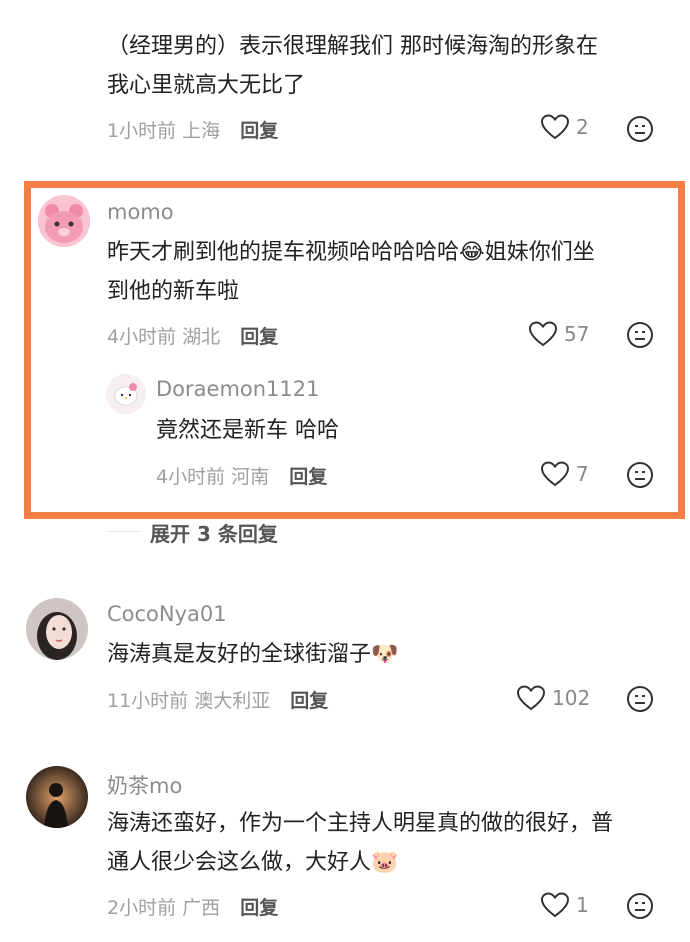 This screenshot has width=690, height=942. Describe the element at coordinates (173, 291) in the screenshot. I see `comment-text-line: 到他的新车啦` at that location.